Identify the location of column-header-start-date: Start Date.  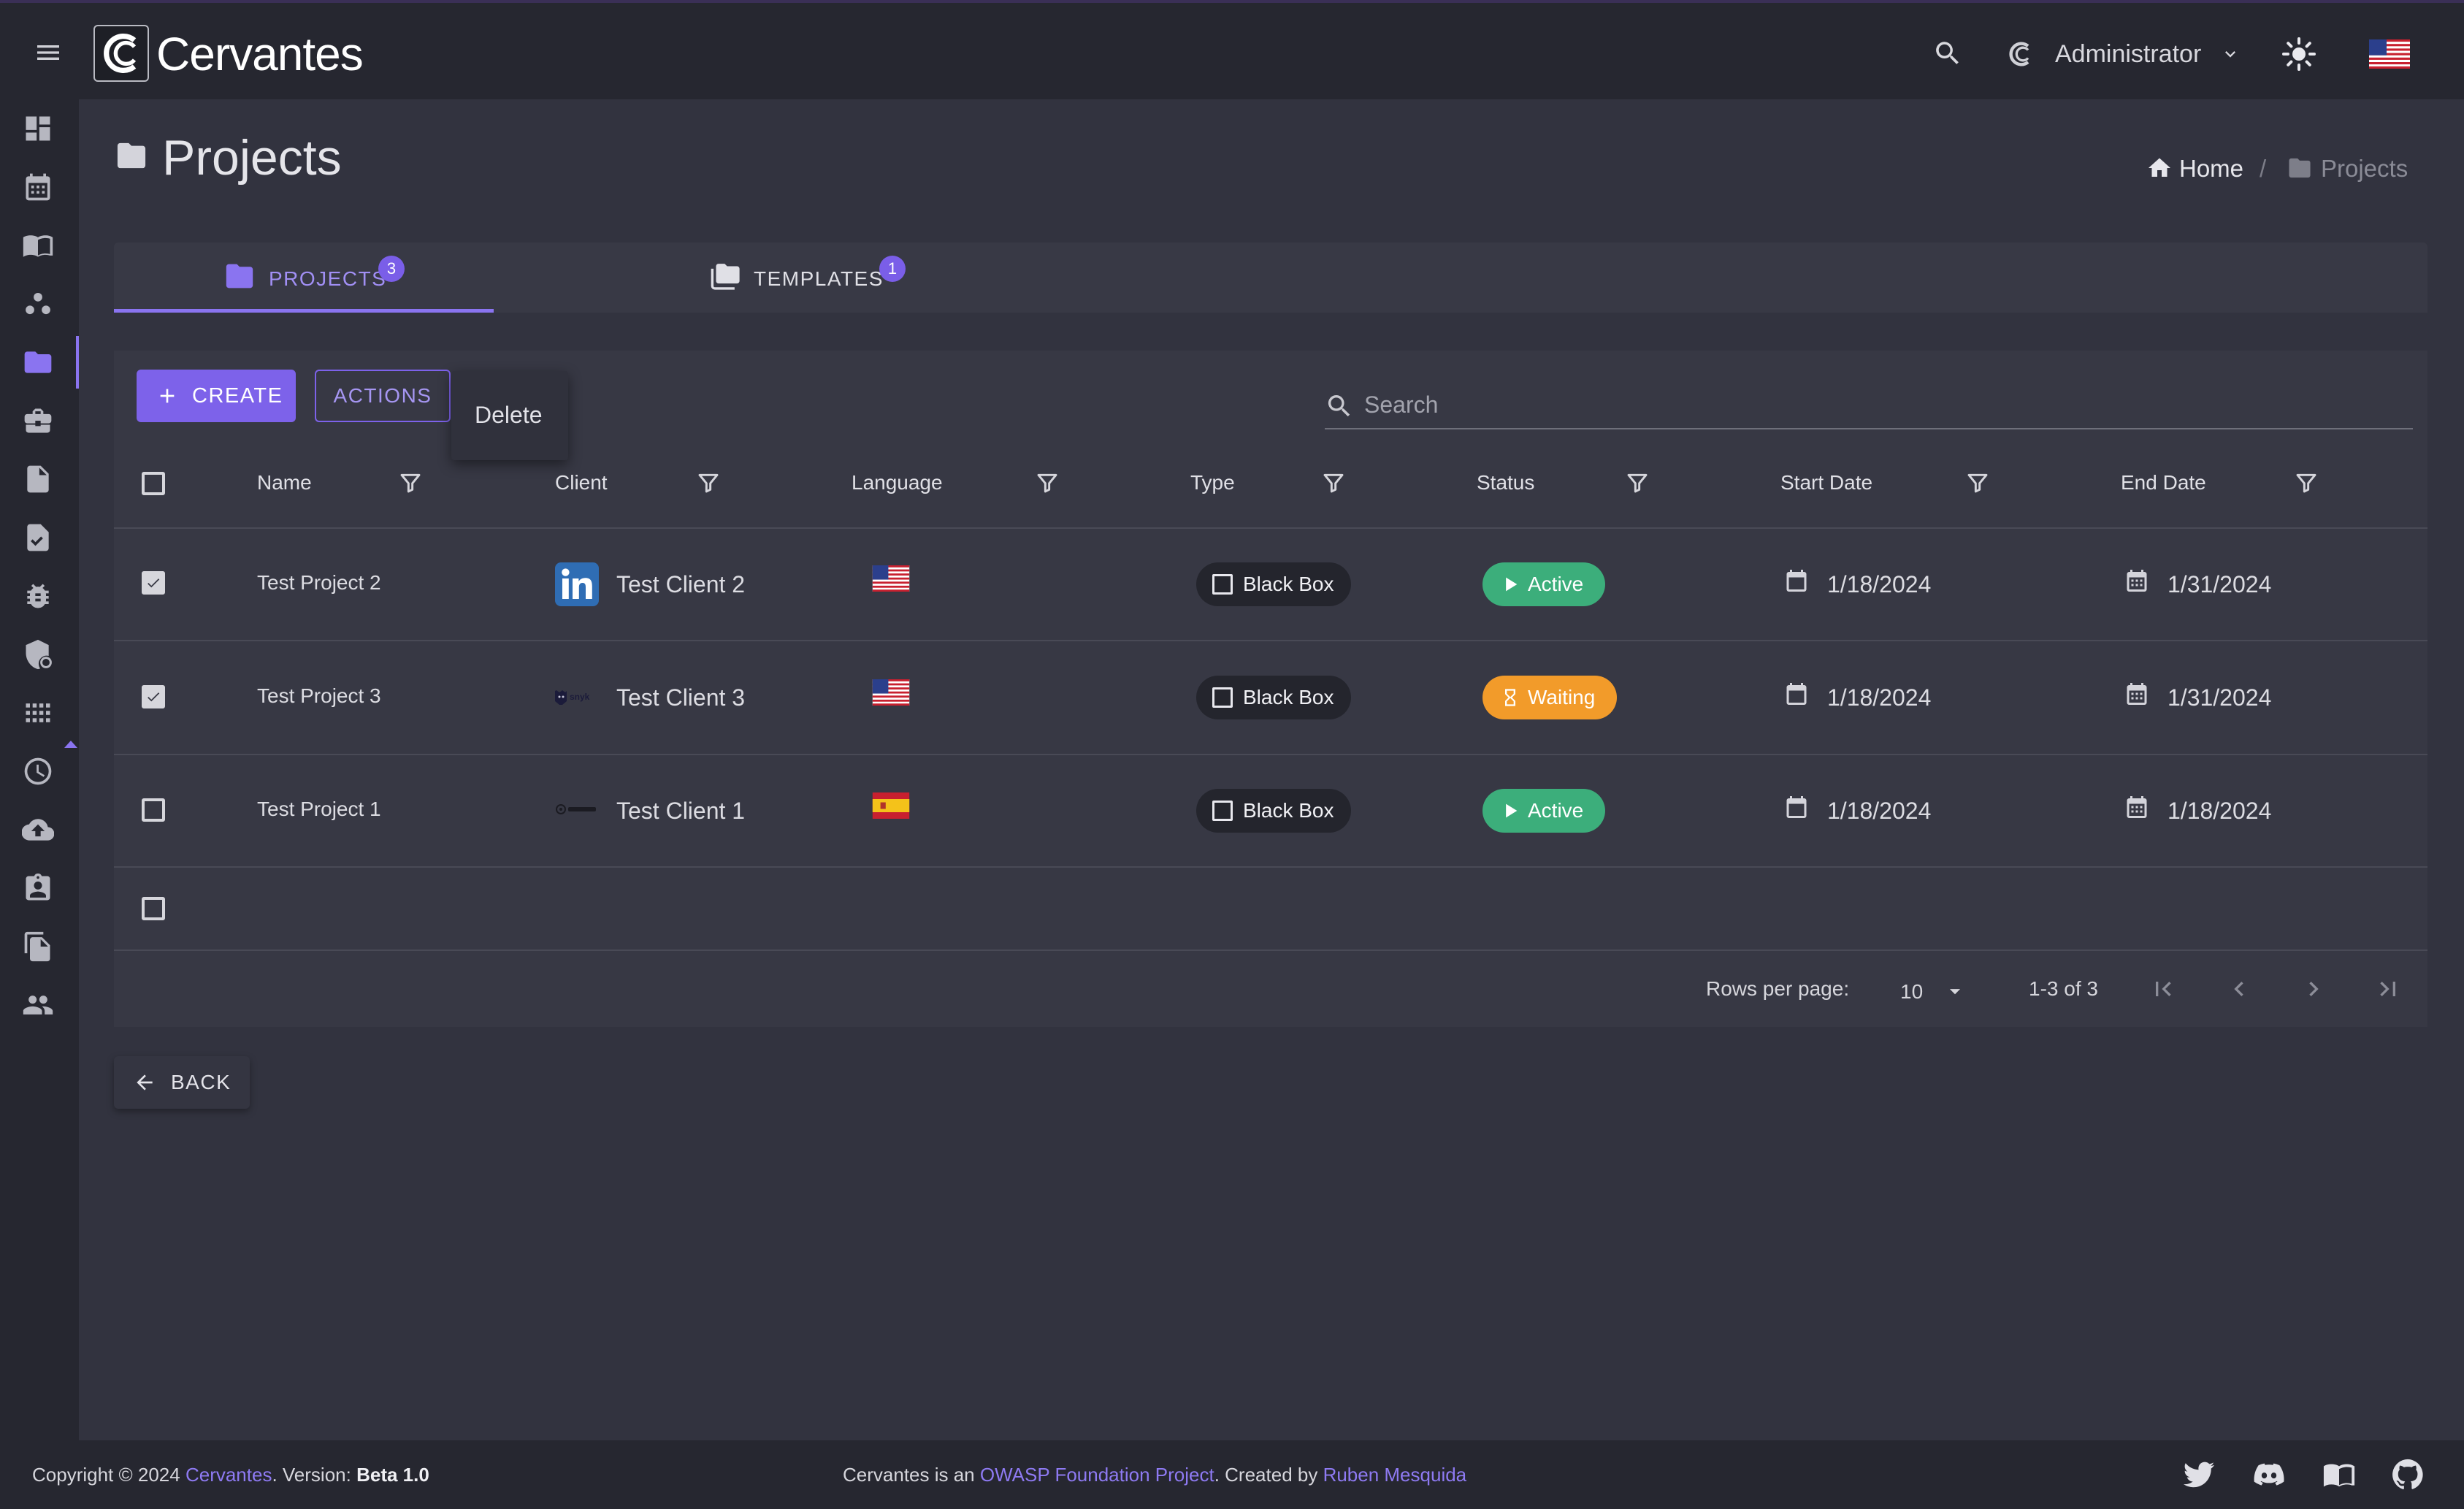
(1826, 483).